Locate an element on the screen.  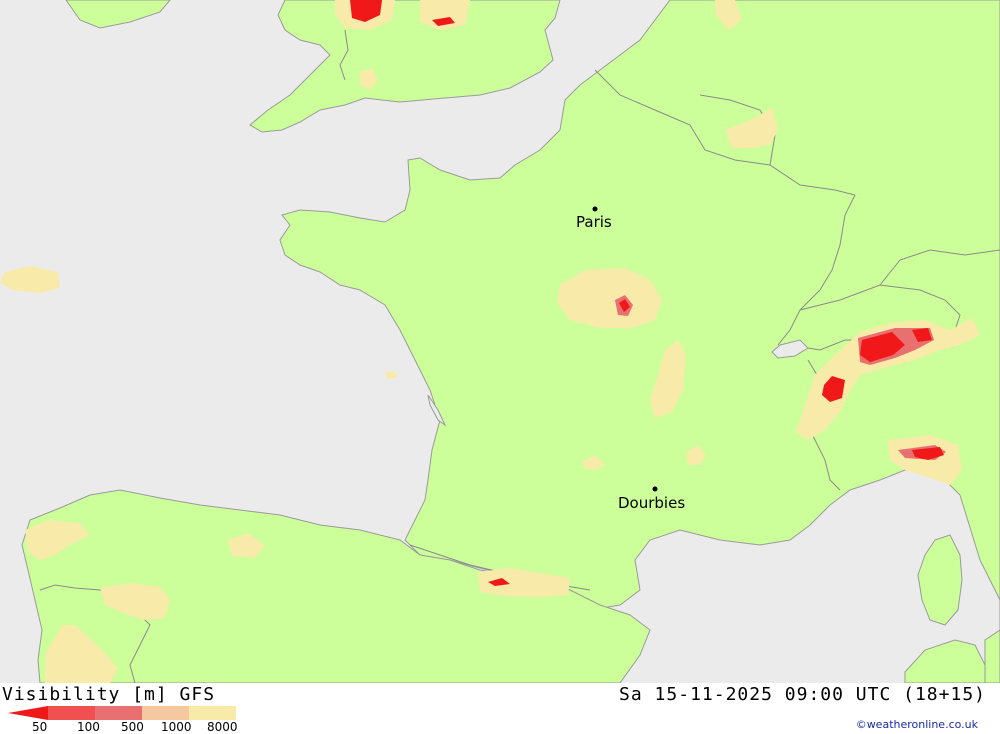
city-dourbies-marker is located at coordinates (655, 489).